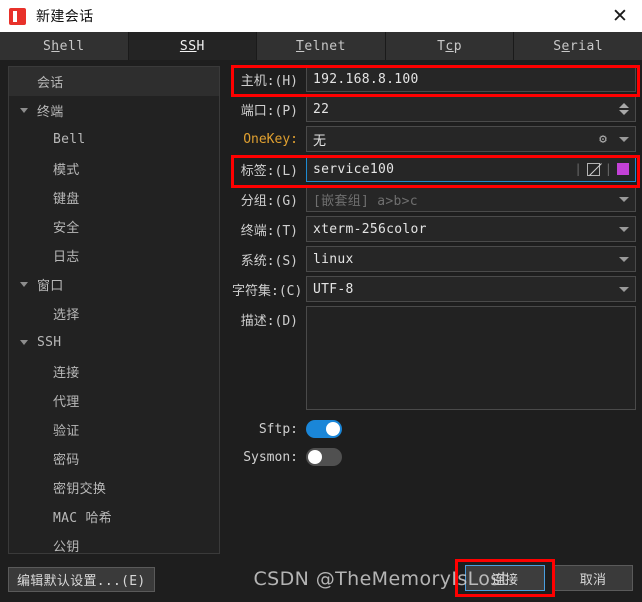 The height and width of the screenshot is (602, 642). I want to click on sidebar-item-terminal: 终端, so click(114, 110).